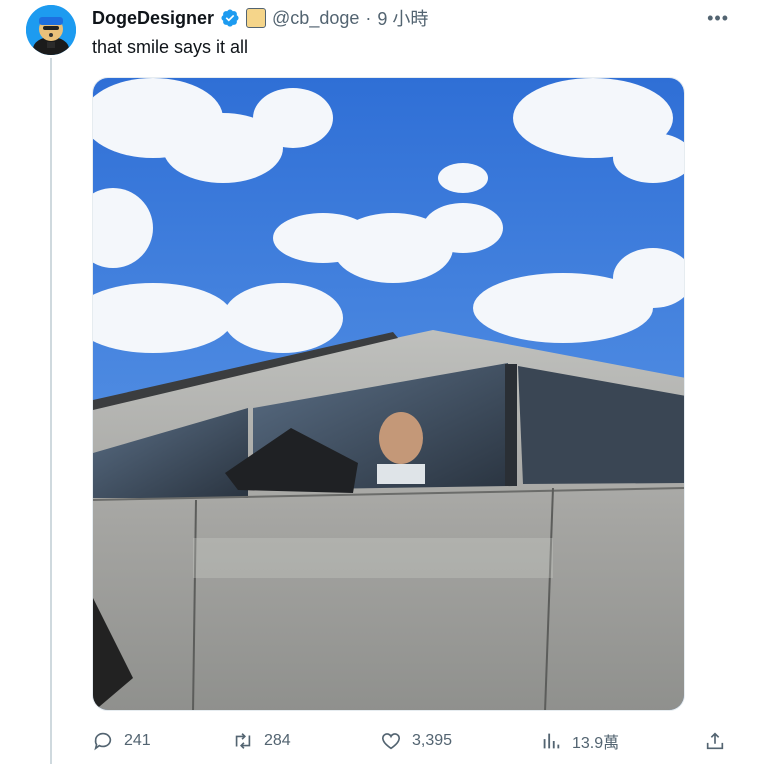  Describe the element at coordinates (230, 18) in the screenshot. I see `verified-badge-icon` at that location.